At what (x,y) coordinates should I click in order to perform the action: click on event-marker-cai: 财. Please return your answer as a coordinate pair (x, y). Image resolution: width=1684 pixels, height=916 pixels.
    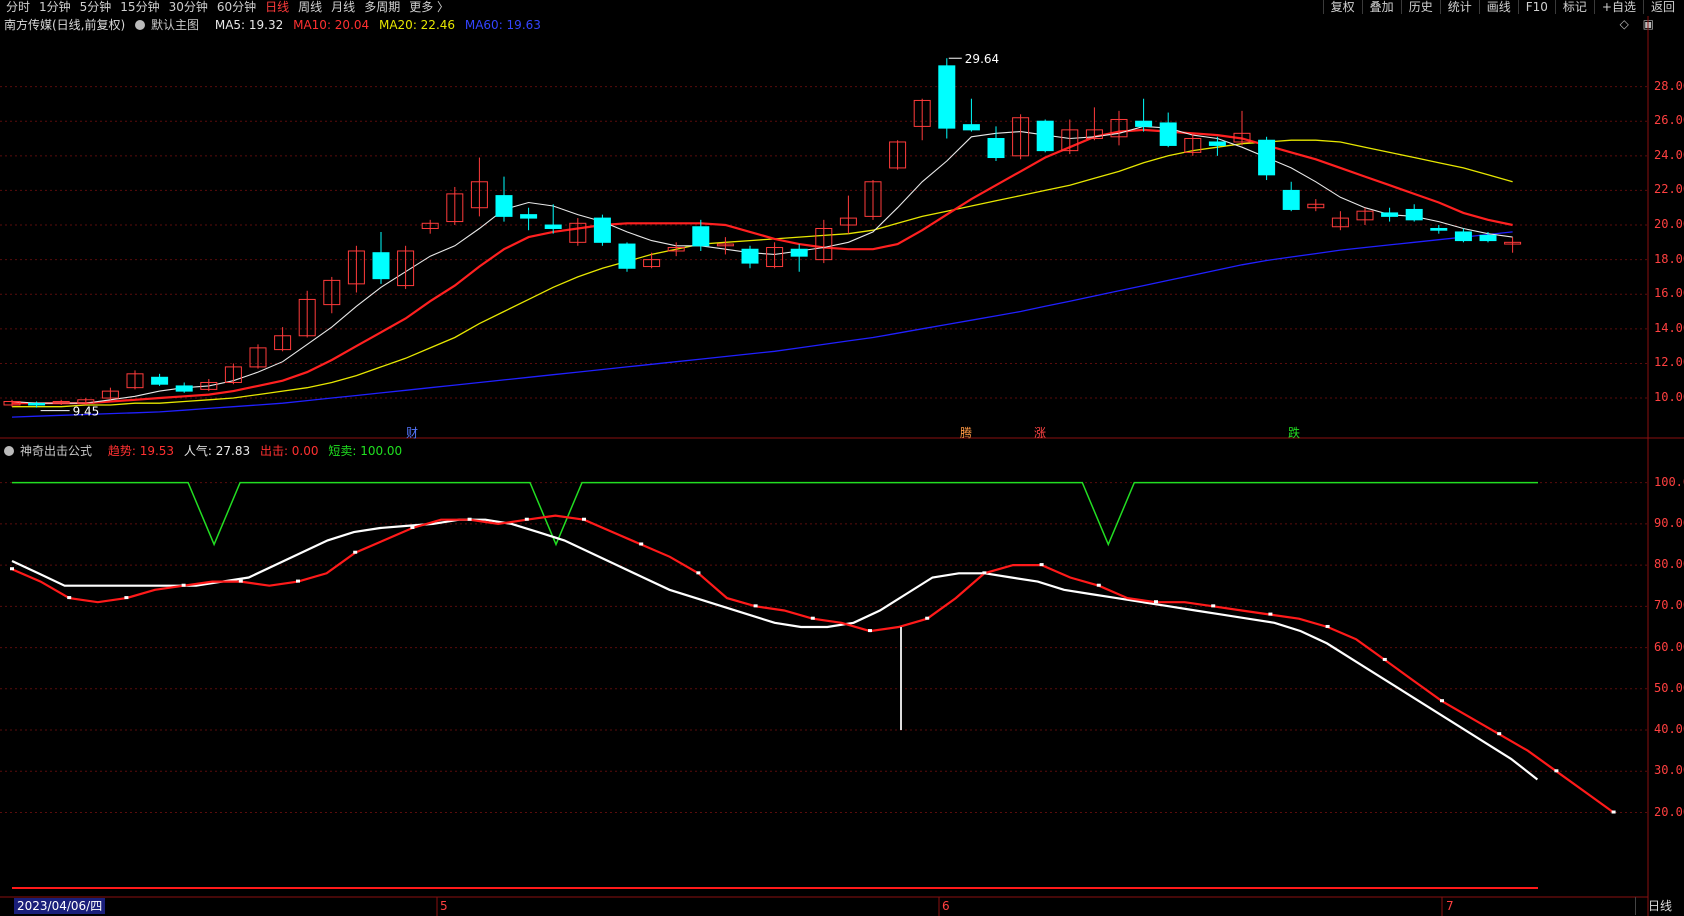
    Looking at the image, I should click on (412, 432).